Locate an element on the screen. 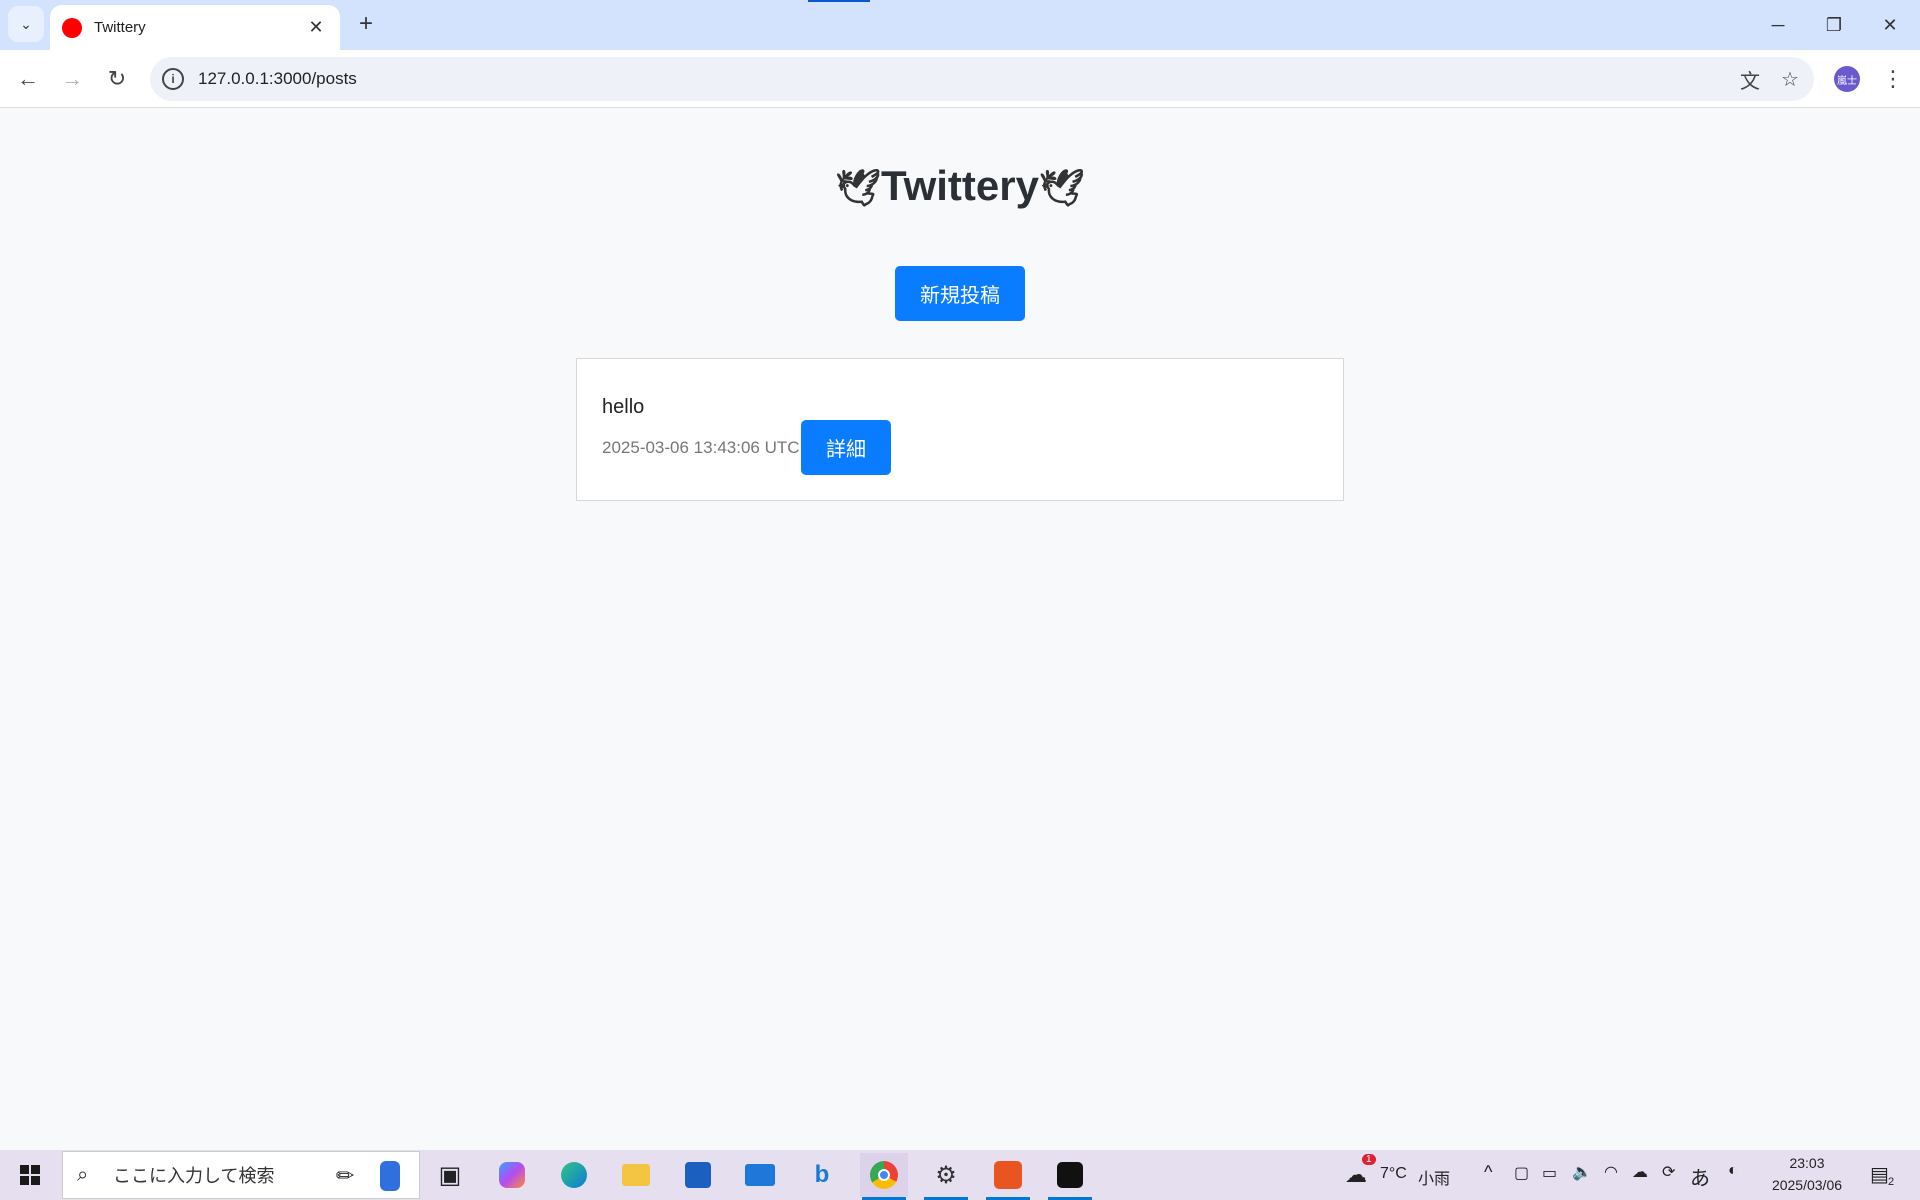  mail-icon is located at coordinates (760, 1175).